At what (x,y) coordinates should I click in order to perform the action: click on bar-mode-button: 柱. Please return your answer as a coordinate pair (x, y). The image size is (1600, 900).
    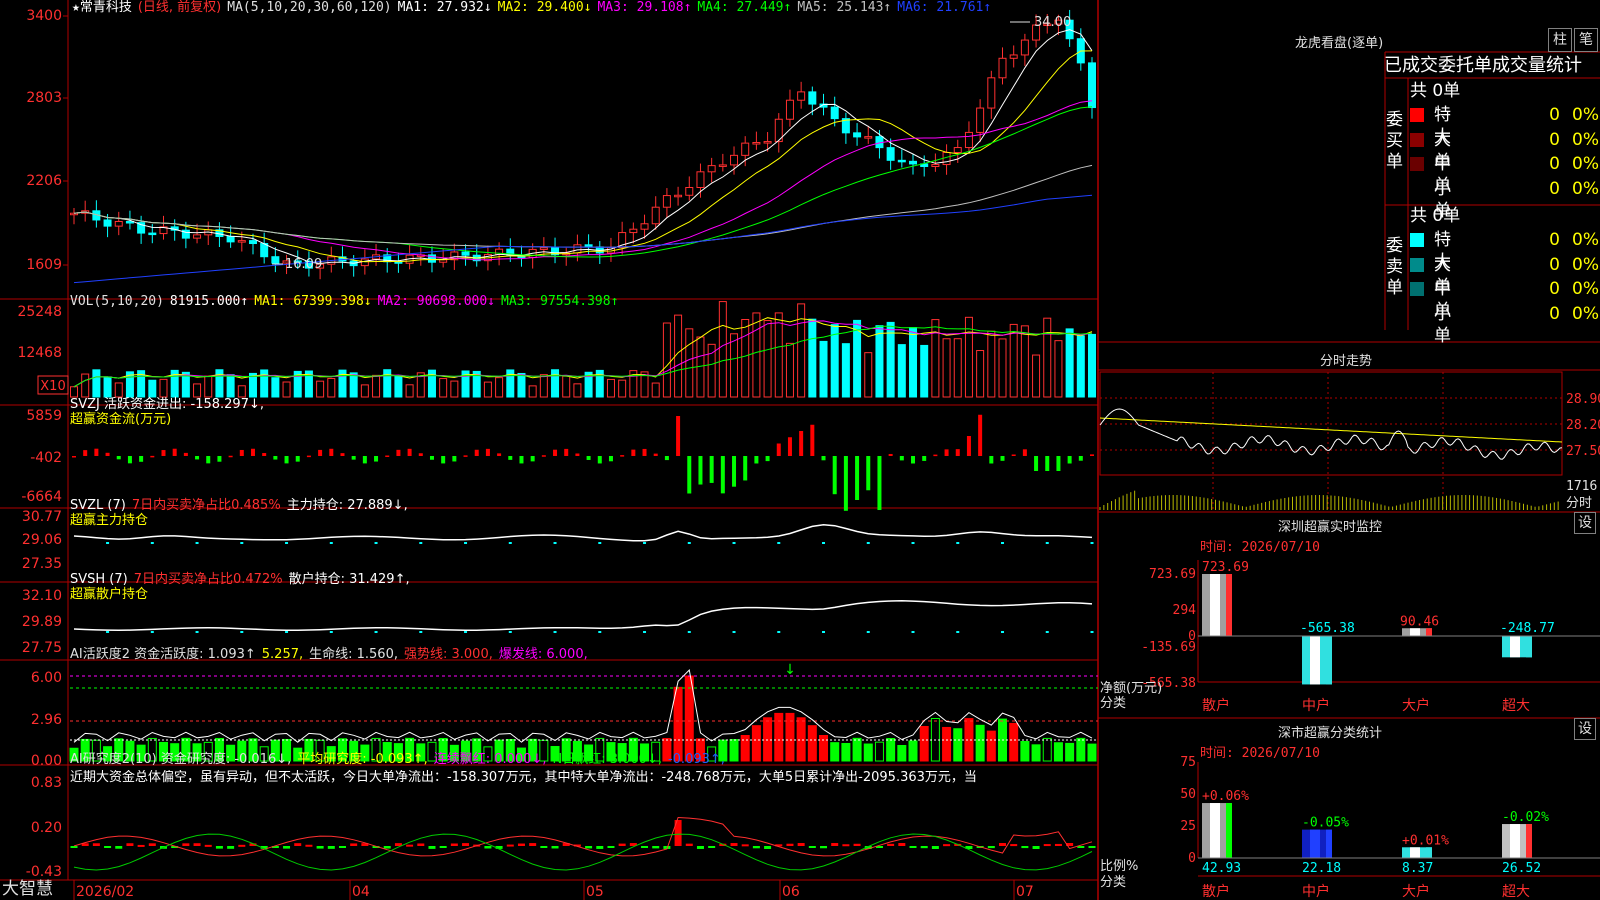
    Looking at the image, I should click on (1560, 40).